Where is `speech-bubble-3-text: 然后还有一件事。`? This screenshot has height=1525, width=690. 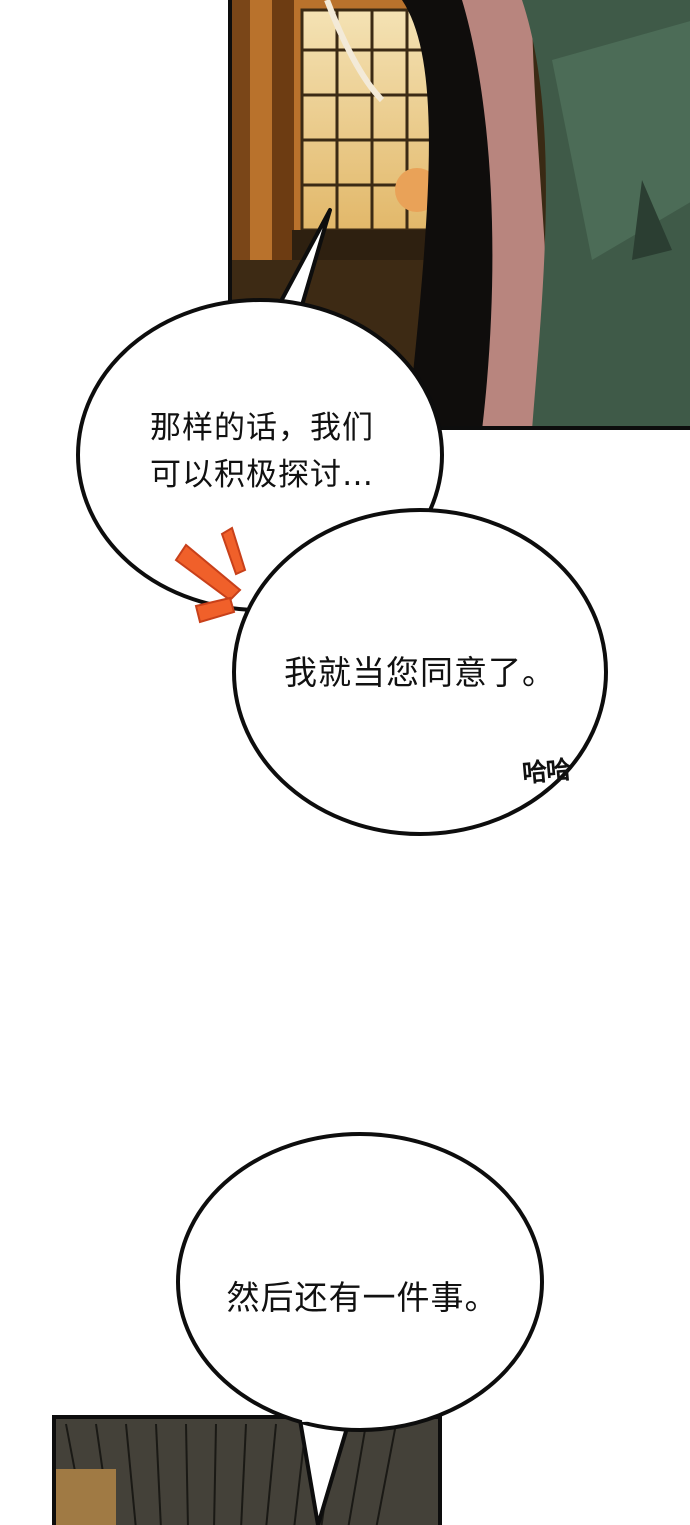
speech-bubble-3-text: 然后还有一件事。 is located at coordinates (362, 1297).